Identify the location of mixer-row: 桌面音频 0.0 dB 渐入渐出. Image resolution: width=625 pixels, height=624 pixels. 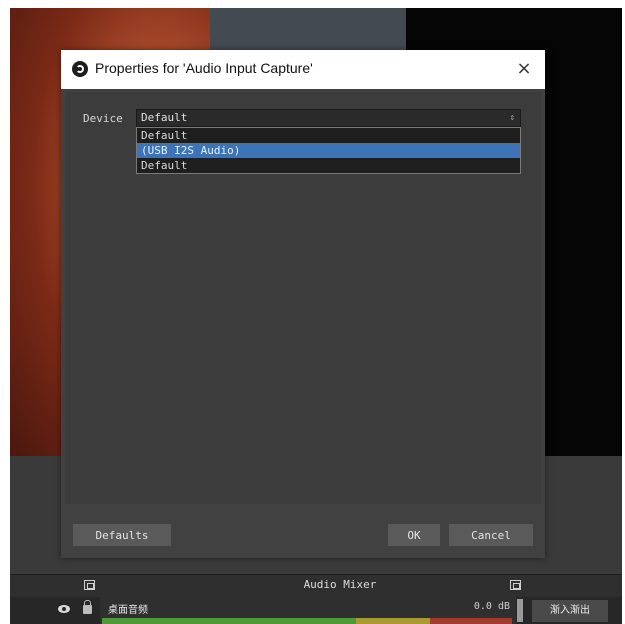
(316, 610).